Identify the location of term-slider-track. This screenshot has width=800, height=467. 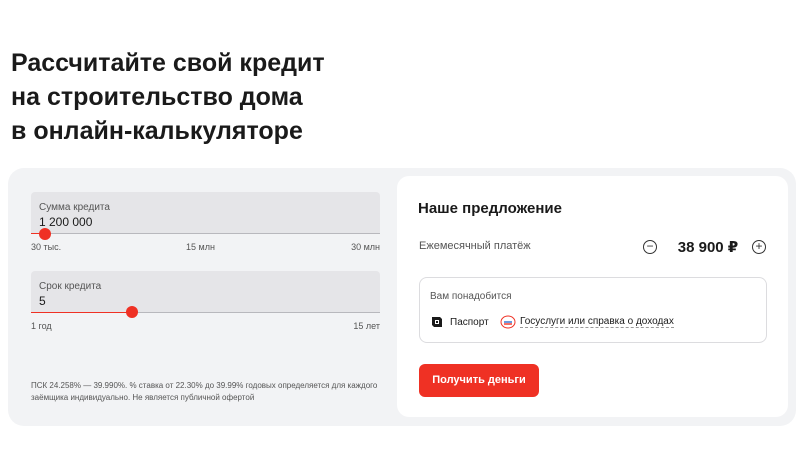
(205, 312).